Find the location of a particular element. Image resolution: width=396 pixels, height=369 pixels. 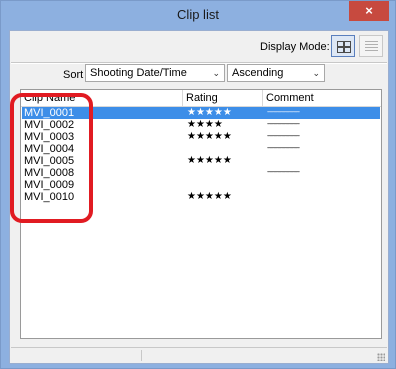

close-button: × is located at coordinates (369, 11).